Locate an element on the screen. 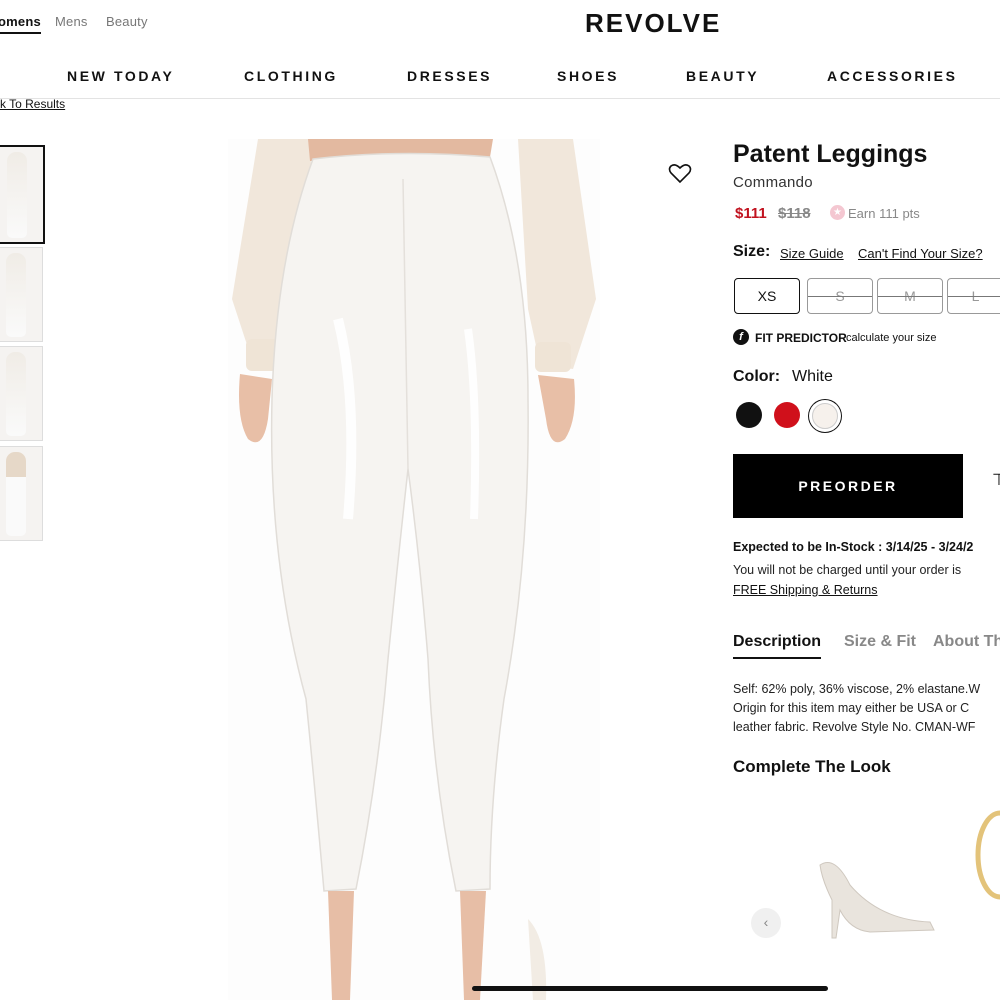 The image size is (1000, 1000). nav-beauty: Beauty is located at coordinates (127, 21).